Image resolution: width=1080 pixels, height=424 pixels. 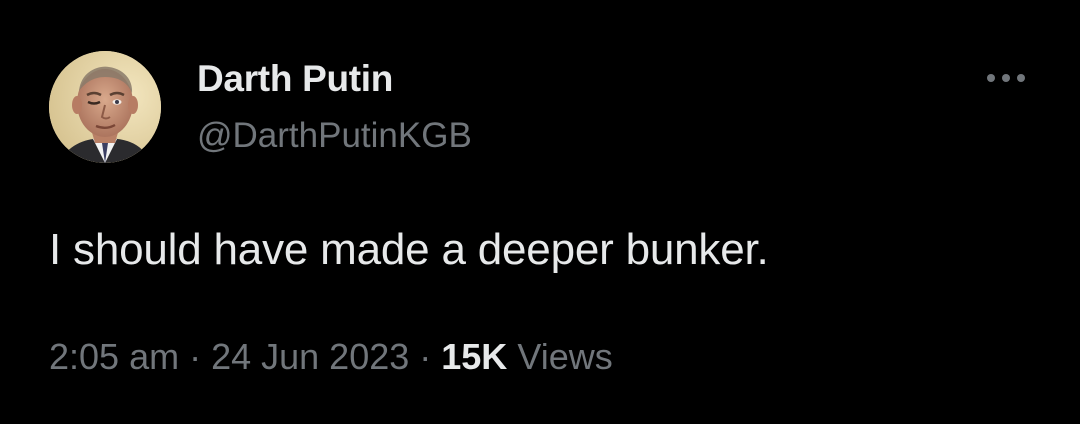 What do you see at coordinates (114, 356) in the screenshot?
I see `tweet-time: 2:05 am` at bounding box center [114, 356].